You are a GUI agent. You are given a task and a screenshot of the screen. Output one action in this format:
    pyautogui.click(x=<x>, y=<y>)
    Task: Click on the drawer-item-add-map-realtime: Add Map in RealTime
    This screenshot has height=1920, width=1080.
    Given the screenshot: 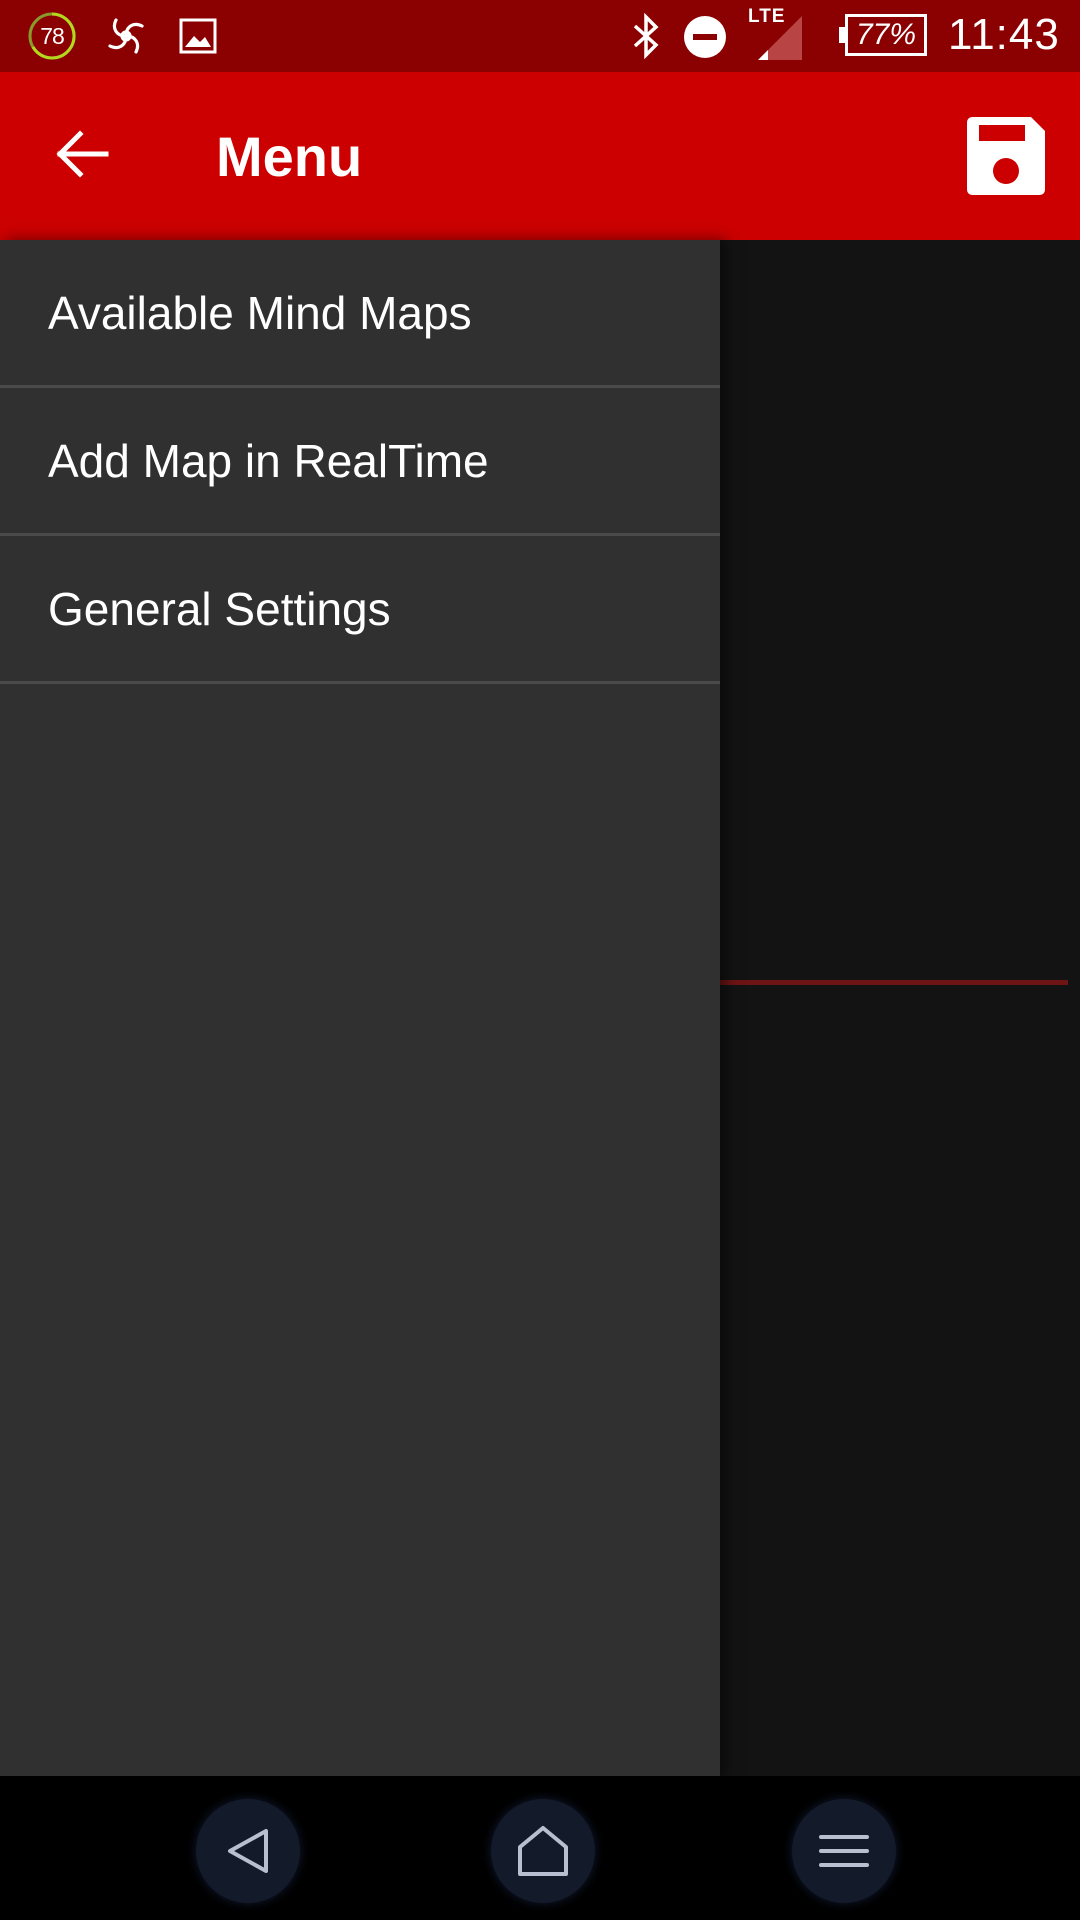 What is the action you would take?
    pyautogui.click(x=360, y=462)
    